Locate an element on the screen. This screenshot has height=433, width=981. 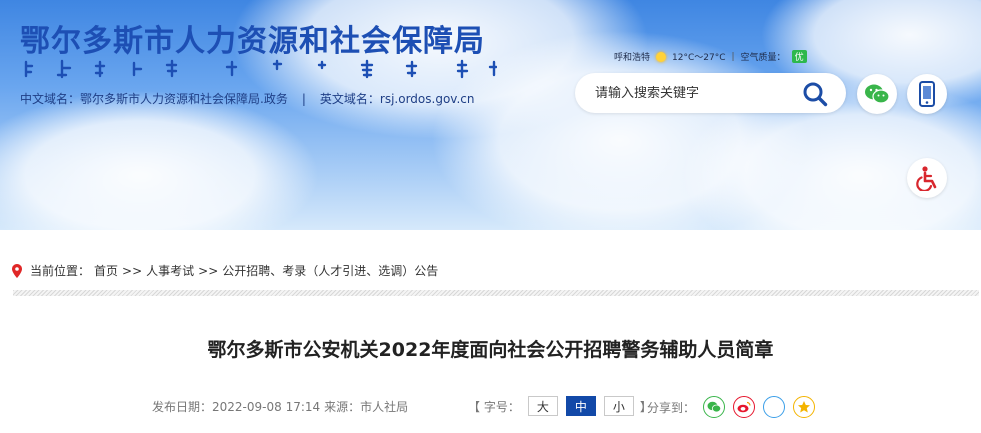
wechat-button is located at coordinates (877, 94).